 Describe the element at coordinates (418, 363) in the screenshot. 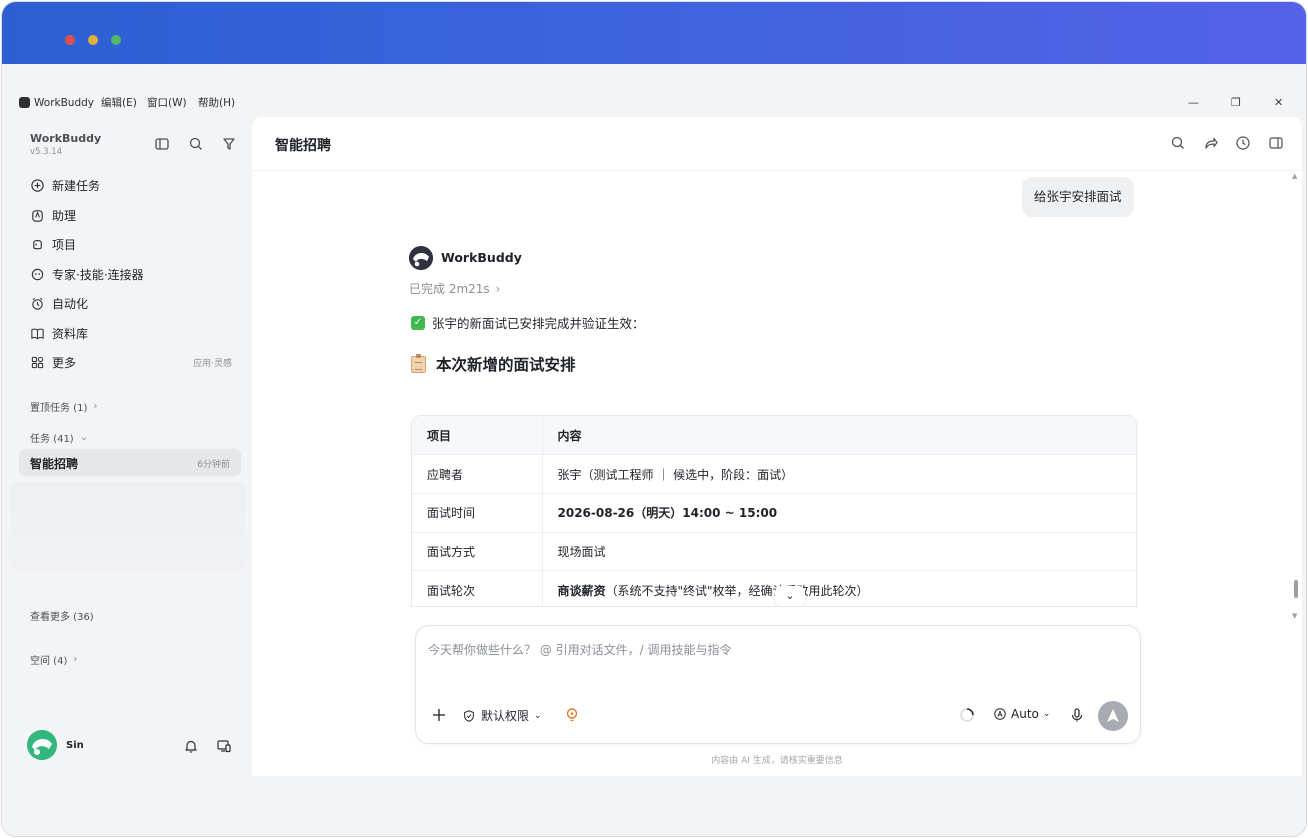

I see `clipboard-icon` at that location.